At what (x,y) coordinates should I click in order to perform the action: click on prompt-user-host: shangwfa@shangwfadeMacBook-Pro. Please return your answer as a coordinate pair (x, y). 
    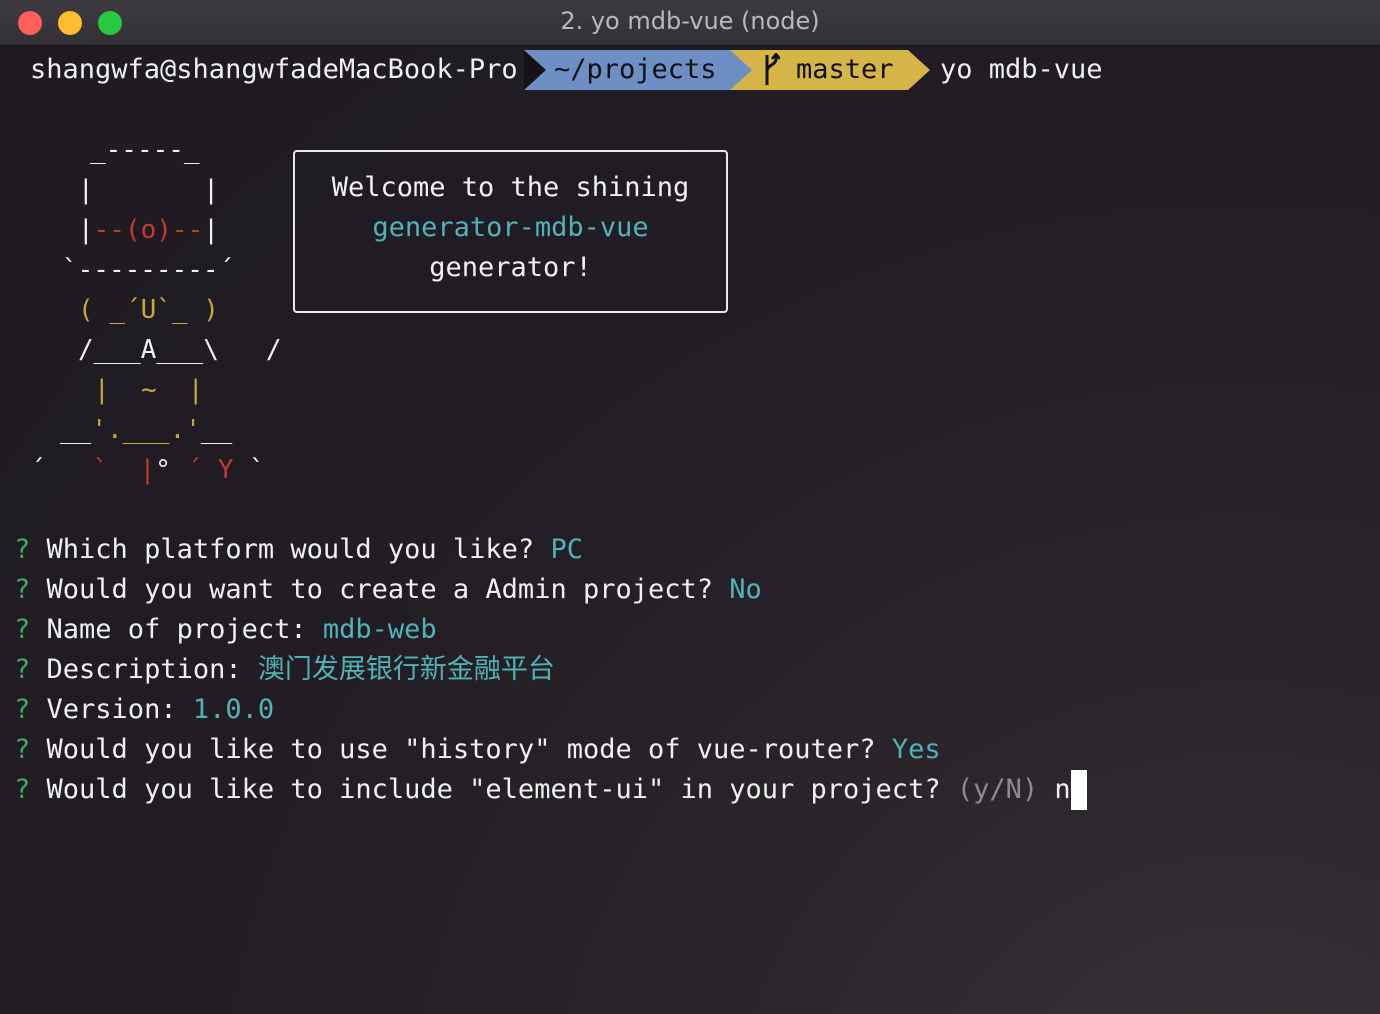
    Looking at the image, I should click on (274, 69).